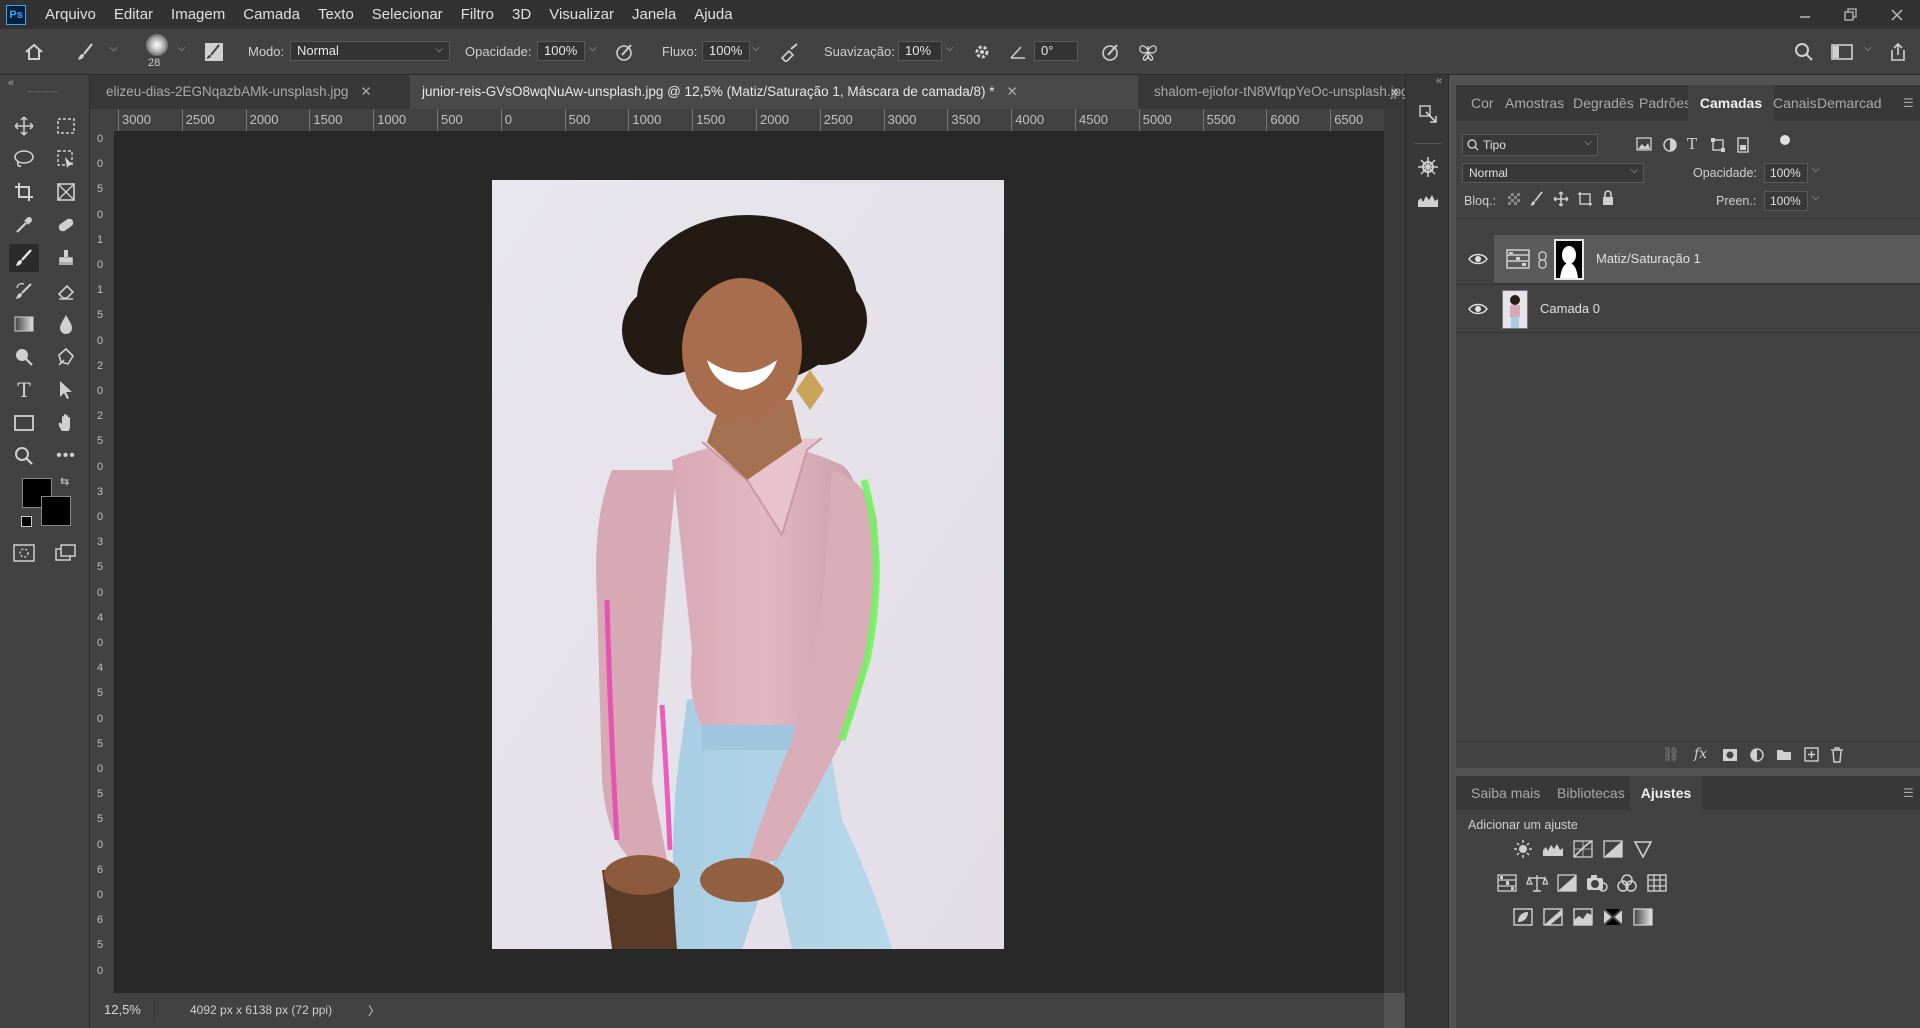 This screenshot has width=1920, height=1028. Describe the element at coordinates (920, 51) in the screenshot. I see `smoothing-field: 10%` at that location.